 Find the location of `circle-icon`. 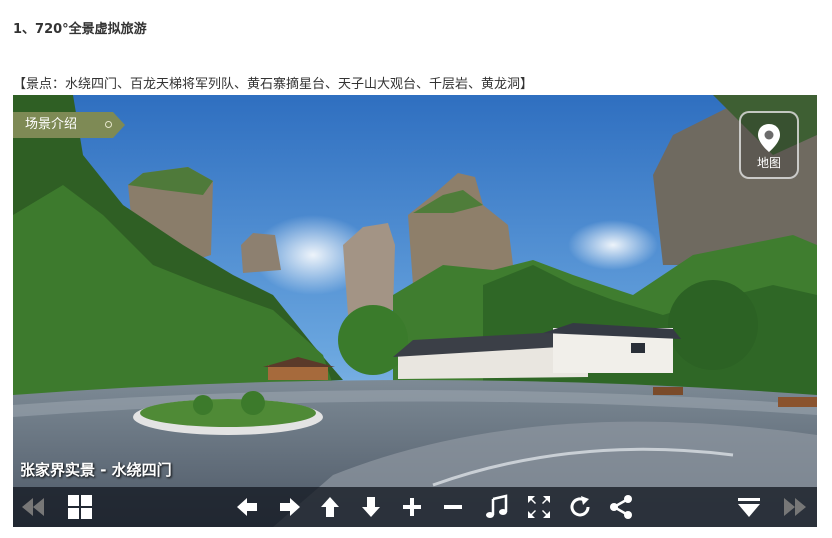

circle-icon is located at coordinates (108, 124).